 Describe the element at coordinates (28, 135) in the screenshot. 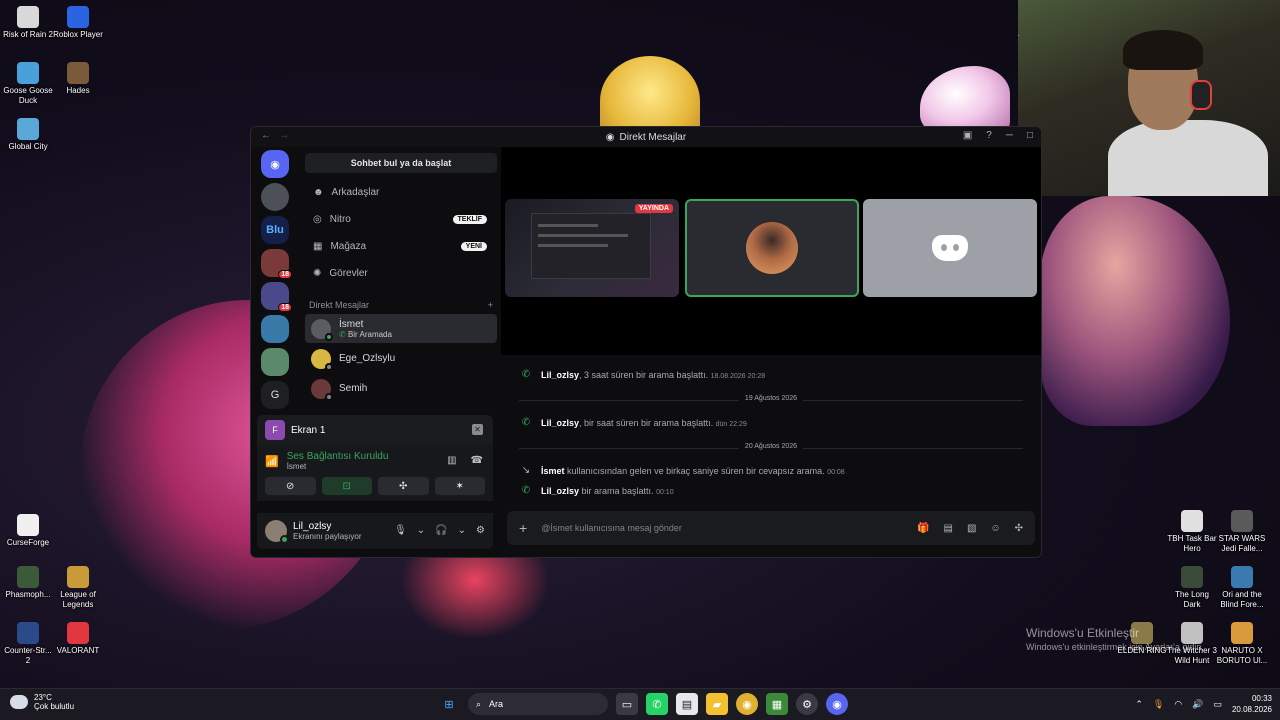

I see `desktop-shortcut: Global City` at that location.